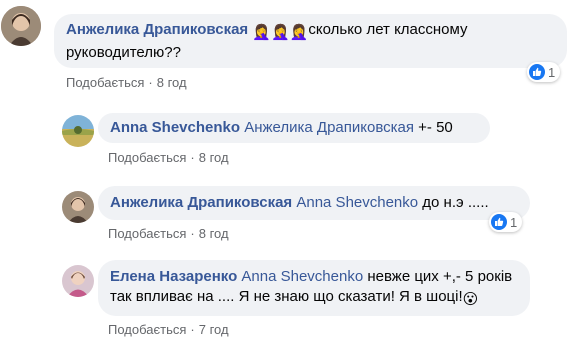  I want to click on comment-text: +- 50, so click(435, 127).